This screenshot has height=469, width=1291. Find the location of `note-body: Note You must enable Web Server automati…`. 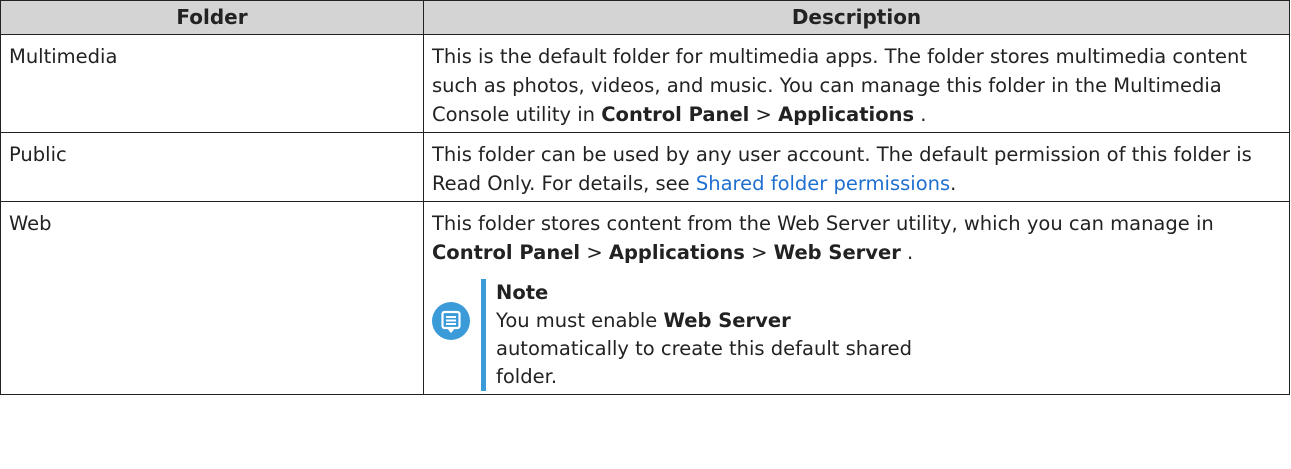

note-body: Note You must enable Web Server automati… is located at coordinates (888, 335).